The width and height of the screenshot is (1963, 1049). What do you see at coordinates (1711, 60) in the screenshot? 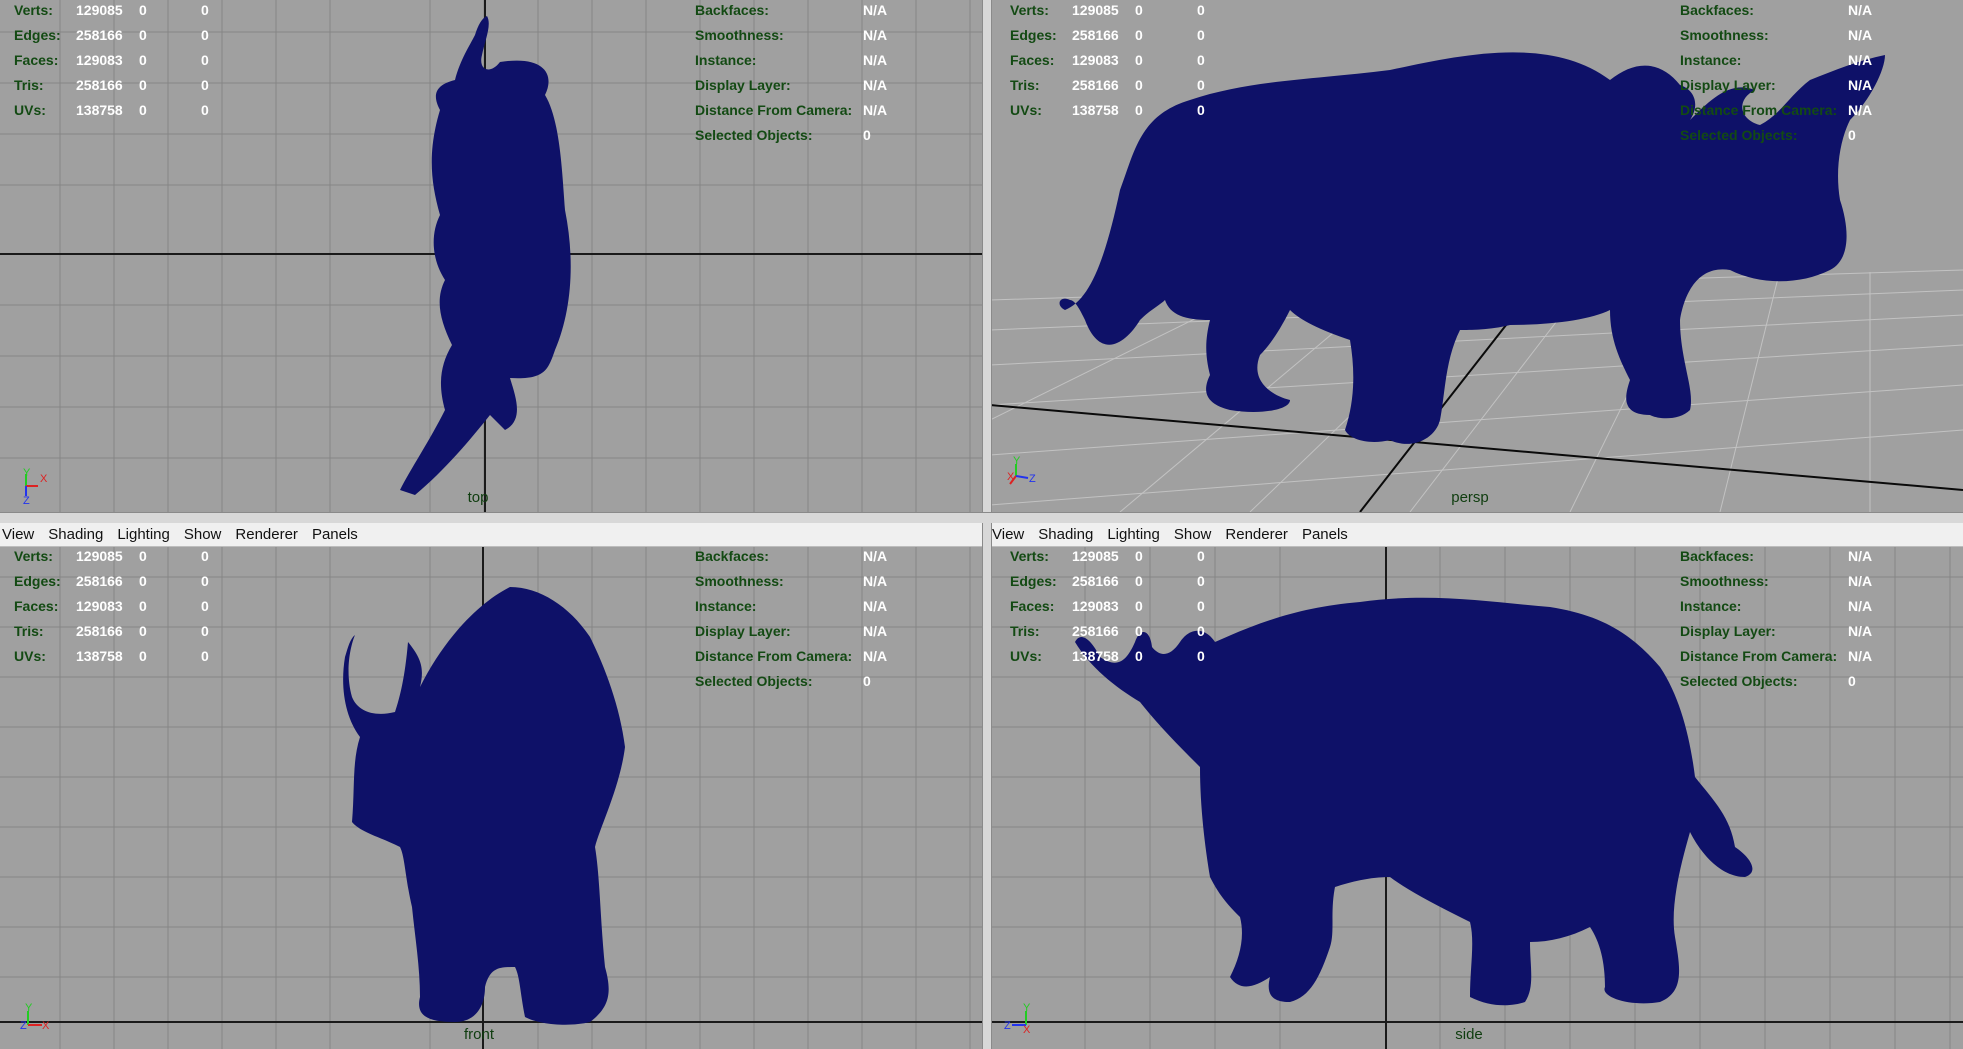
I see `hud-label: Instance:` at bounding box center [1711, 60].